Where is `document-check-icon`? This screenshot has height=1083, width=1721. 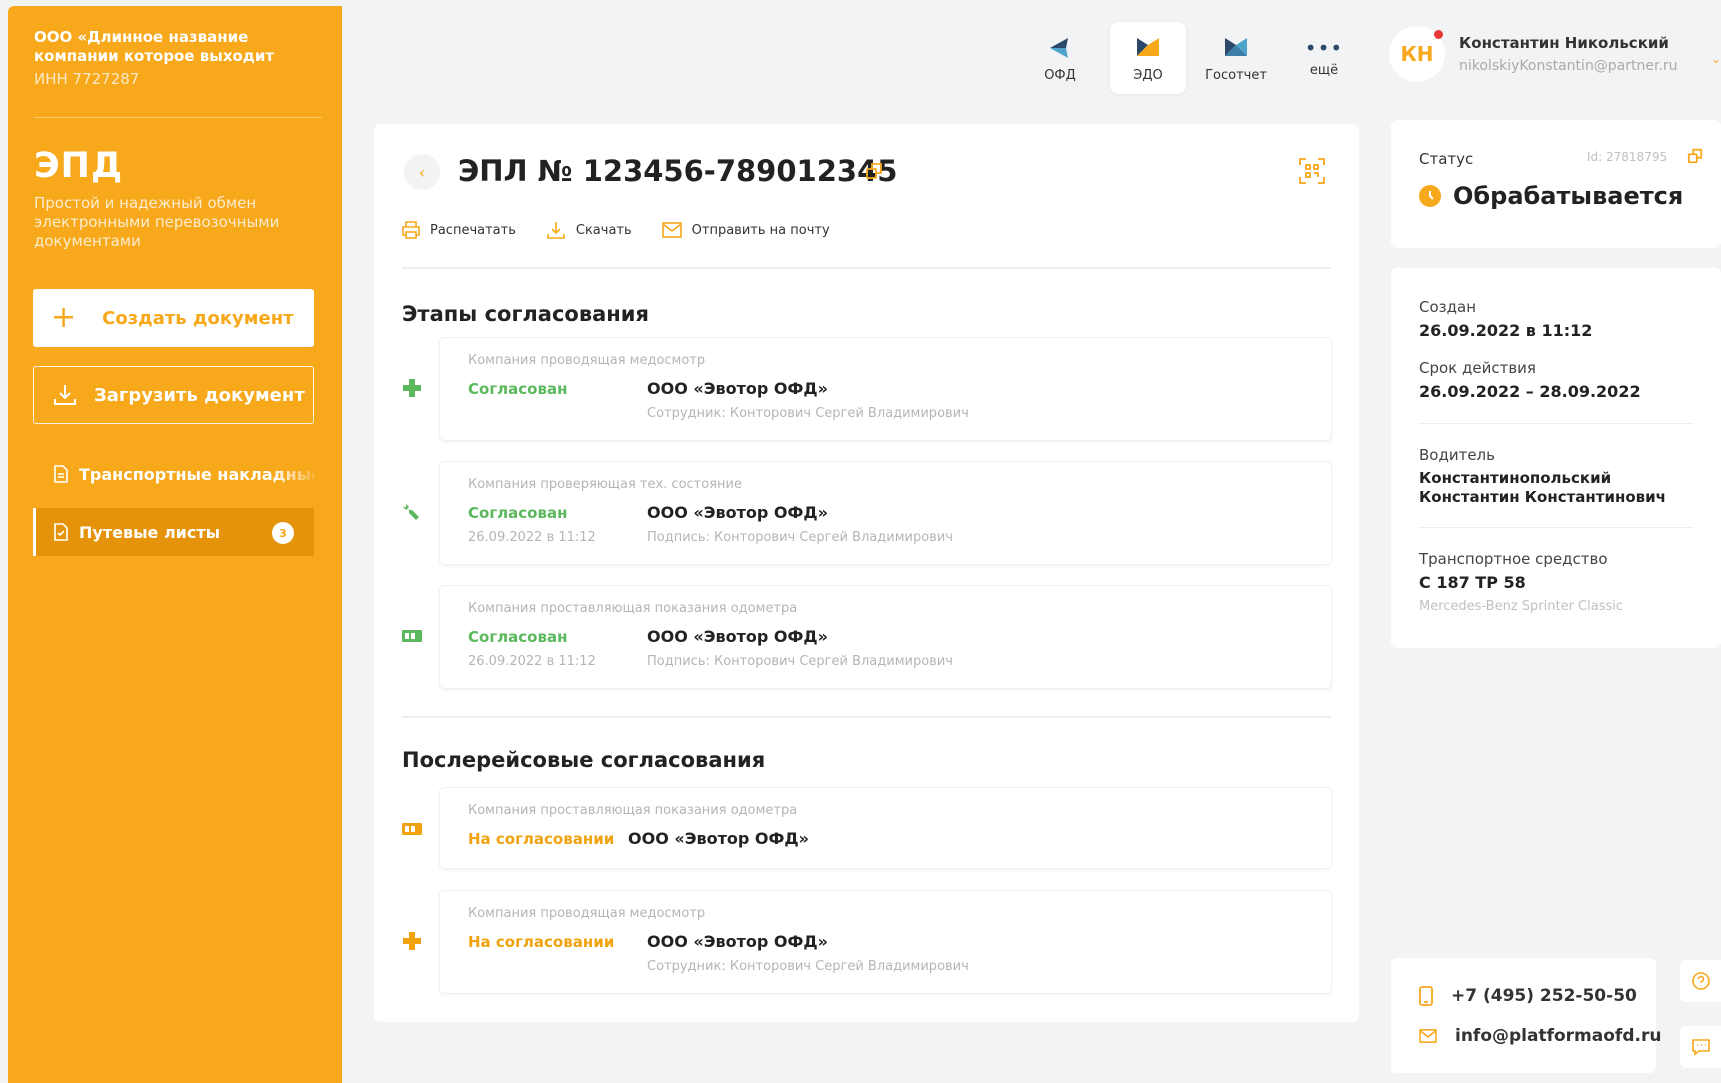
document-check-icon is located at coordinates (61, 532).